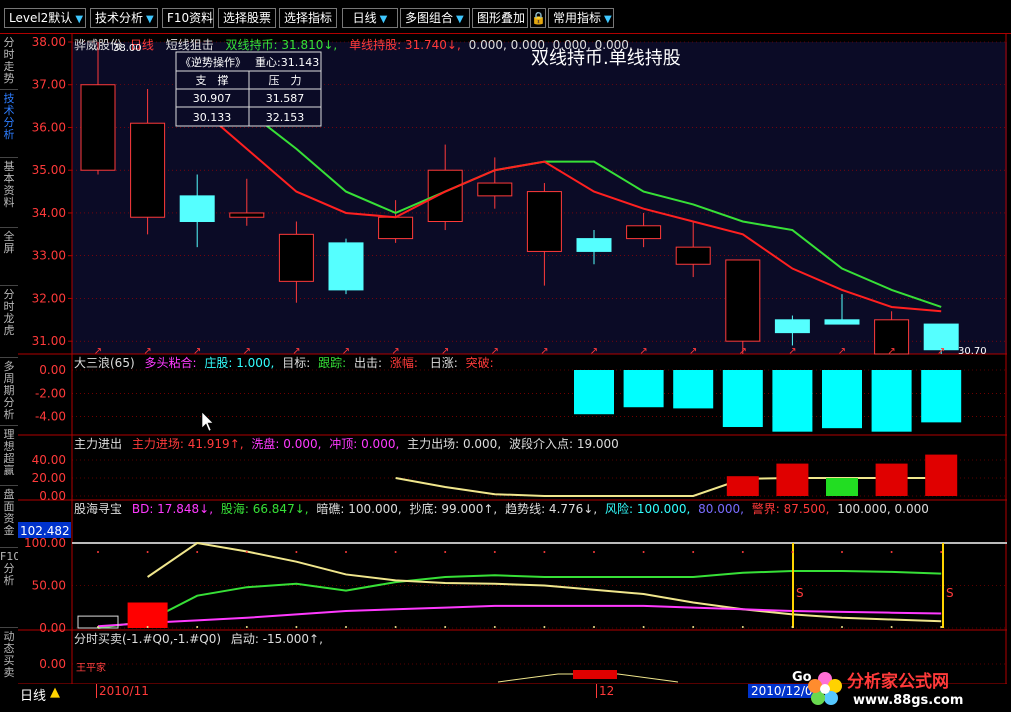  Describe the element at coordinates (98, 444) in the screenshot. I see `main-force-name: 主力进出` at that location.